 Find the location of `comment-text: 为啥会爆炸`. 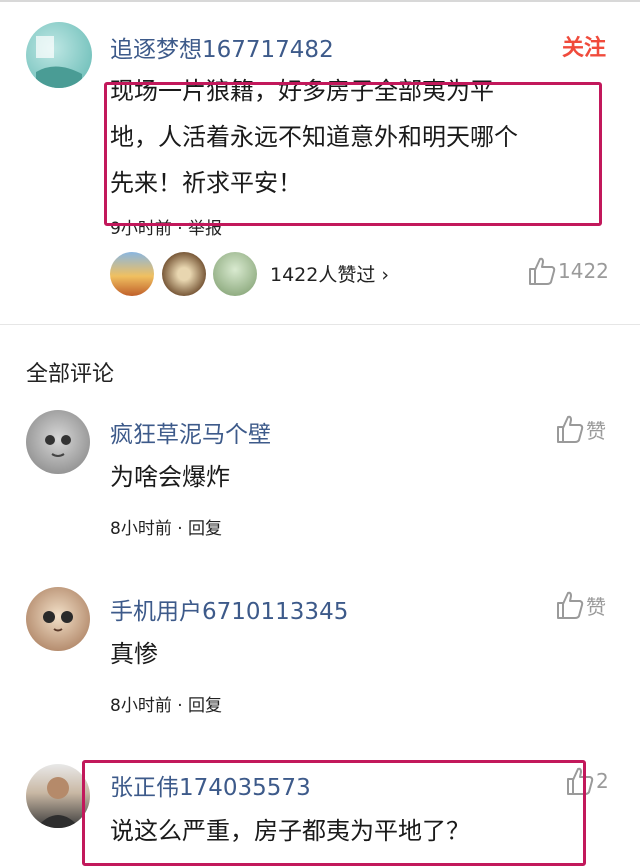

comment-text: 为啥会爆炸 is located at coordinates (170, 477).